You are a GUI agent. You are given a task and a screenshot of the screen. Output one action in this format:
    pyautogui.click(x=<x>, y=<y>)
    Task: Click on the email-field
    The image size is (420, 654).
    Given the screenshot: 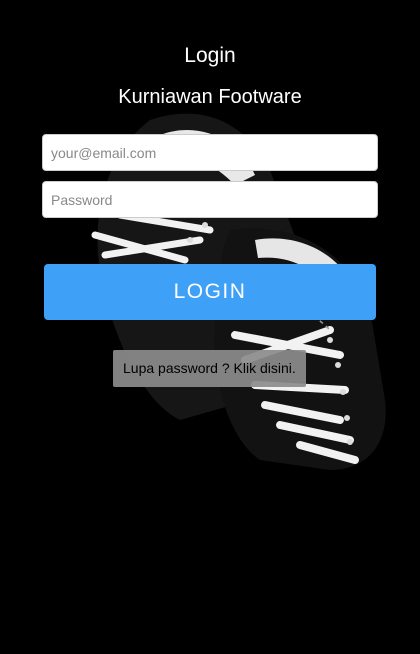 What is the action you would take?
    pyautogui.click(x=210, y=152)
    